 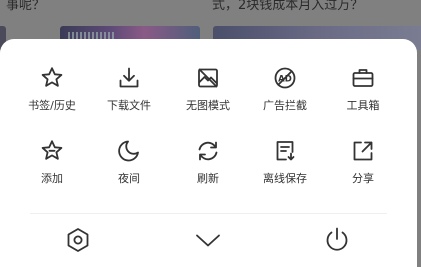 I want to click on menu-item-ad-block: AD 广告拦截, so click(x=285, y=89).